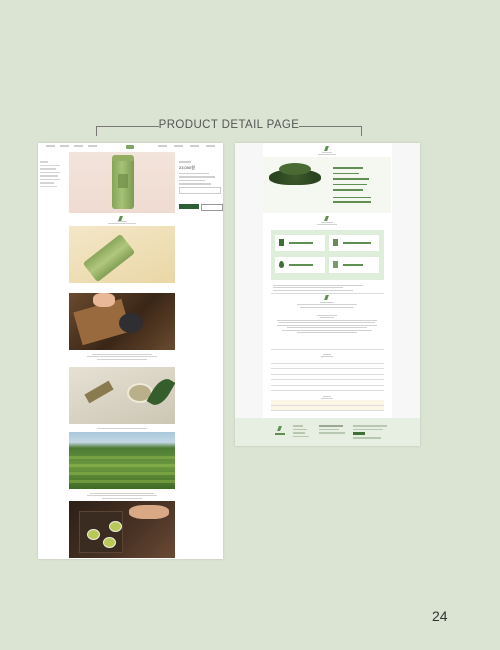 The height and width of the screenshot is (650, 500). What do you see at coordinates (160, 392) in the screenshot?
I see `green-leaf` at bounding box center [160, 392].